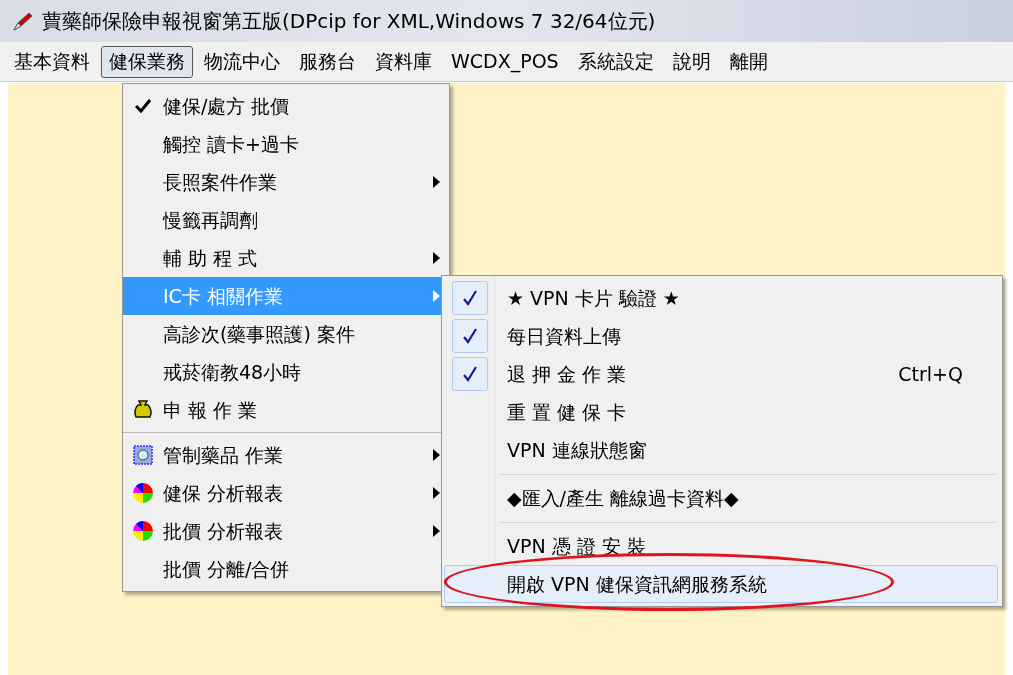 The height and width of the screenshot is (675, 1013). I want to click on menu-item-label: 輔 助 程 式, so click(211, 258).